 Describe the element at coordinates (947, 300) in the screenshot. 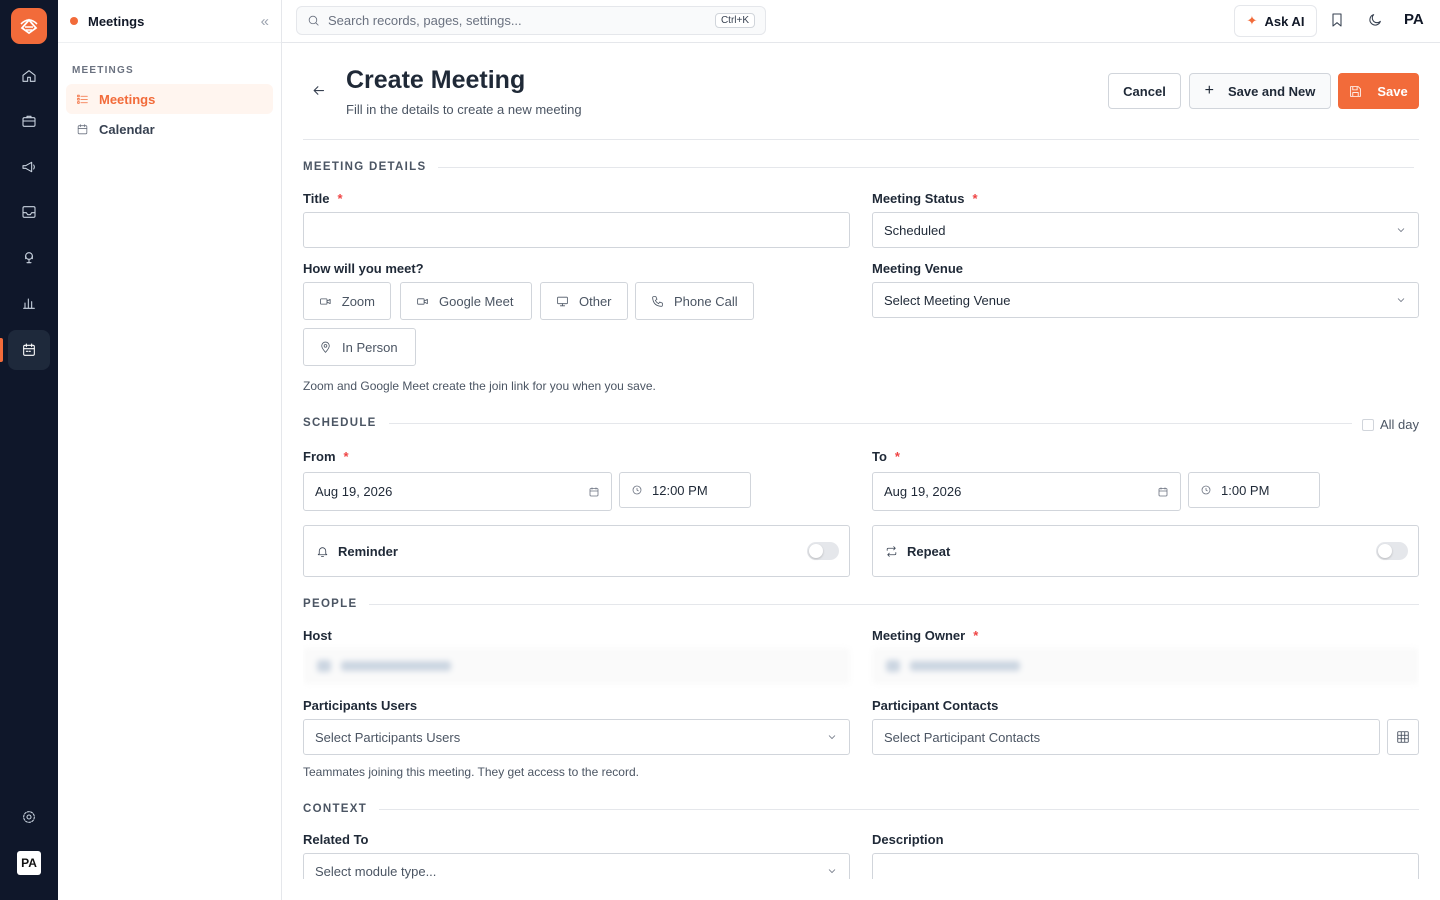

I see `meeting-venue-placeholder: Select Meeting Venue` at that location.